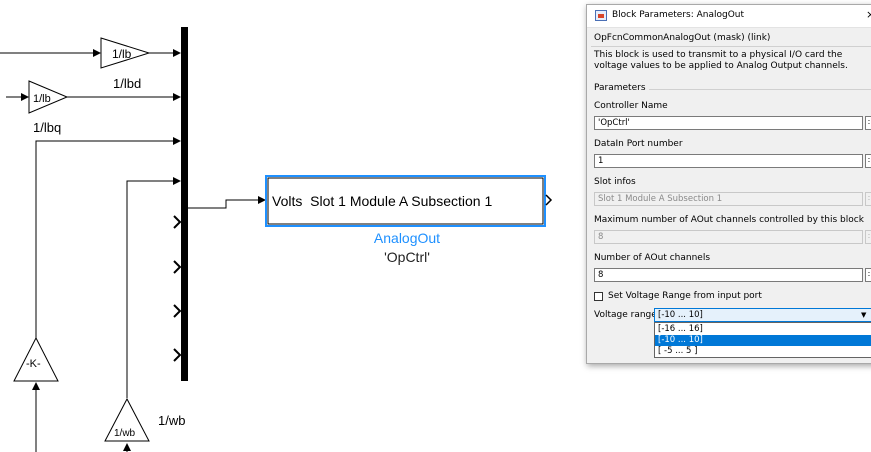 The height and width of the screenshot is (452, 871). Describe the element at coordinates (33, 364) in the screenshot. I see `gain-block-label: -K-` at that location.